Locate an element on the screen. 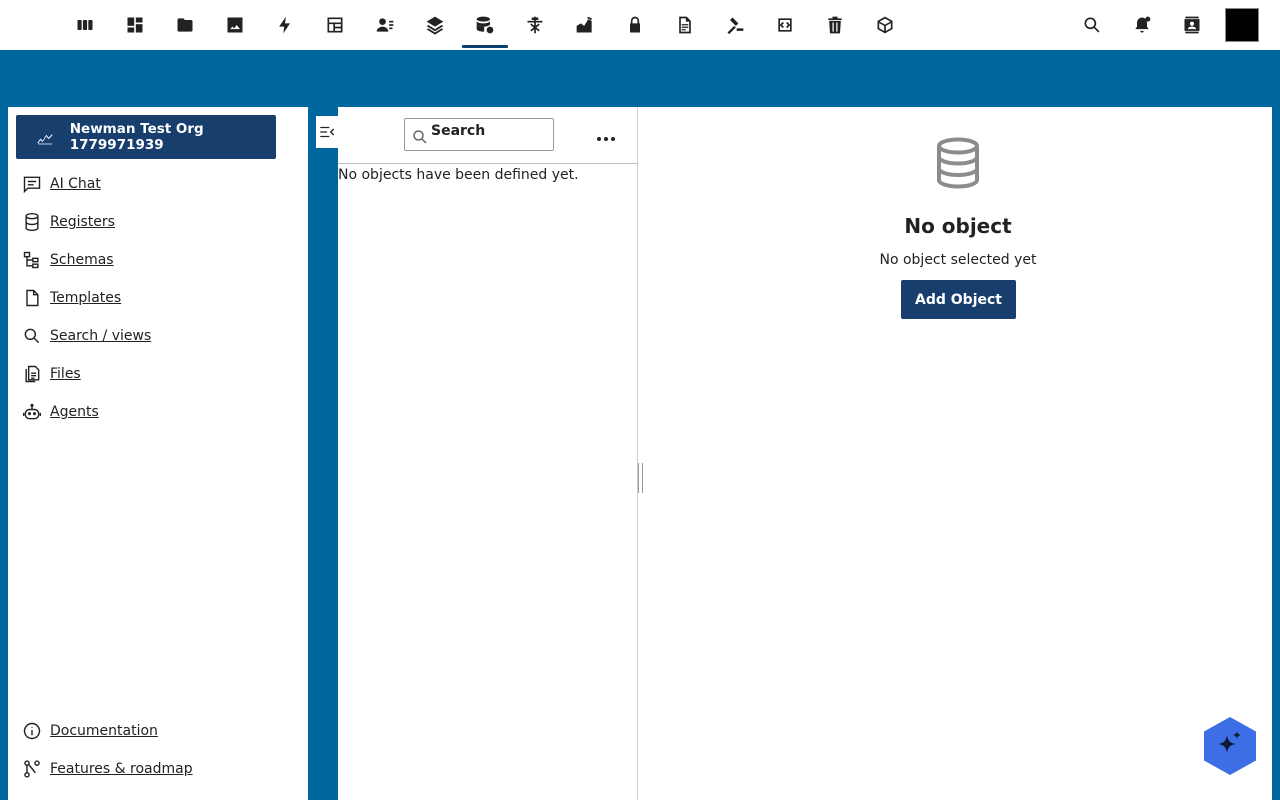  nav-item-schemas: Schemas is located at coordinates (68, 260).